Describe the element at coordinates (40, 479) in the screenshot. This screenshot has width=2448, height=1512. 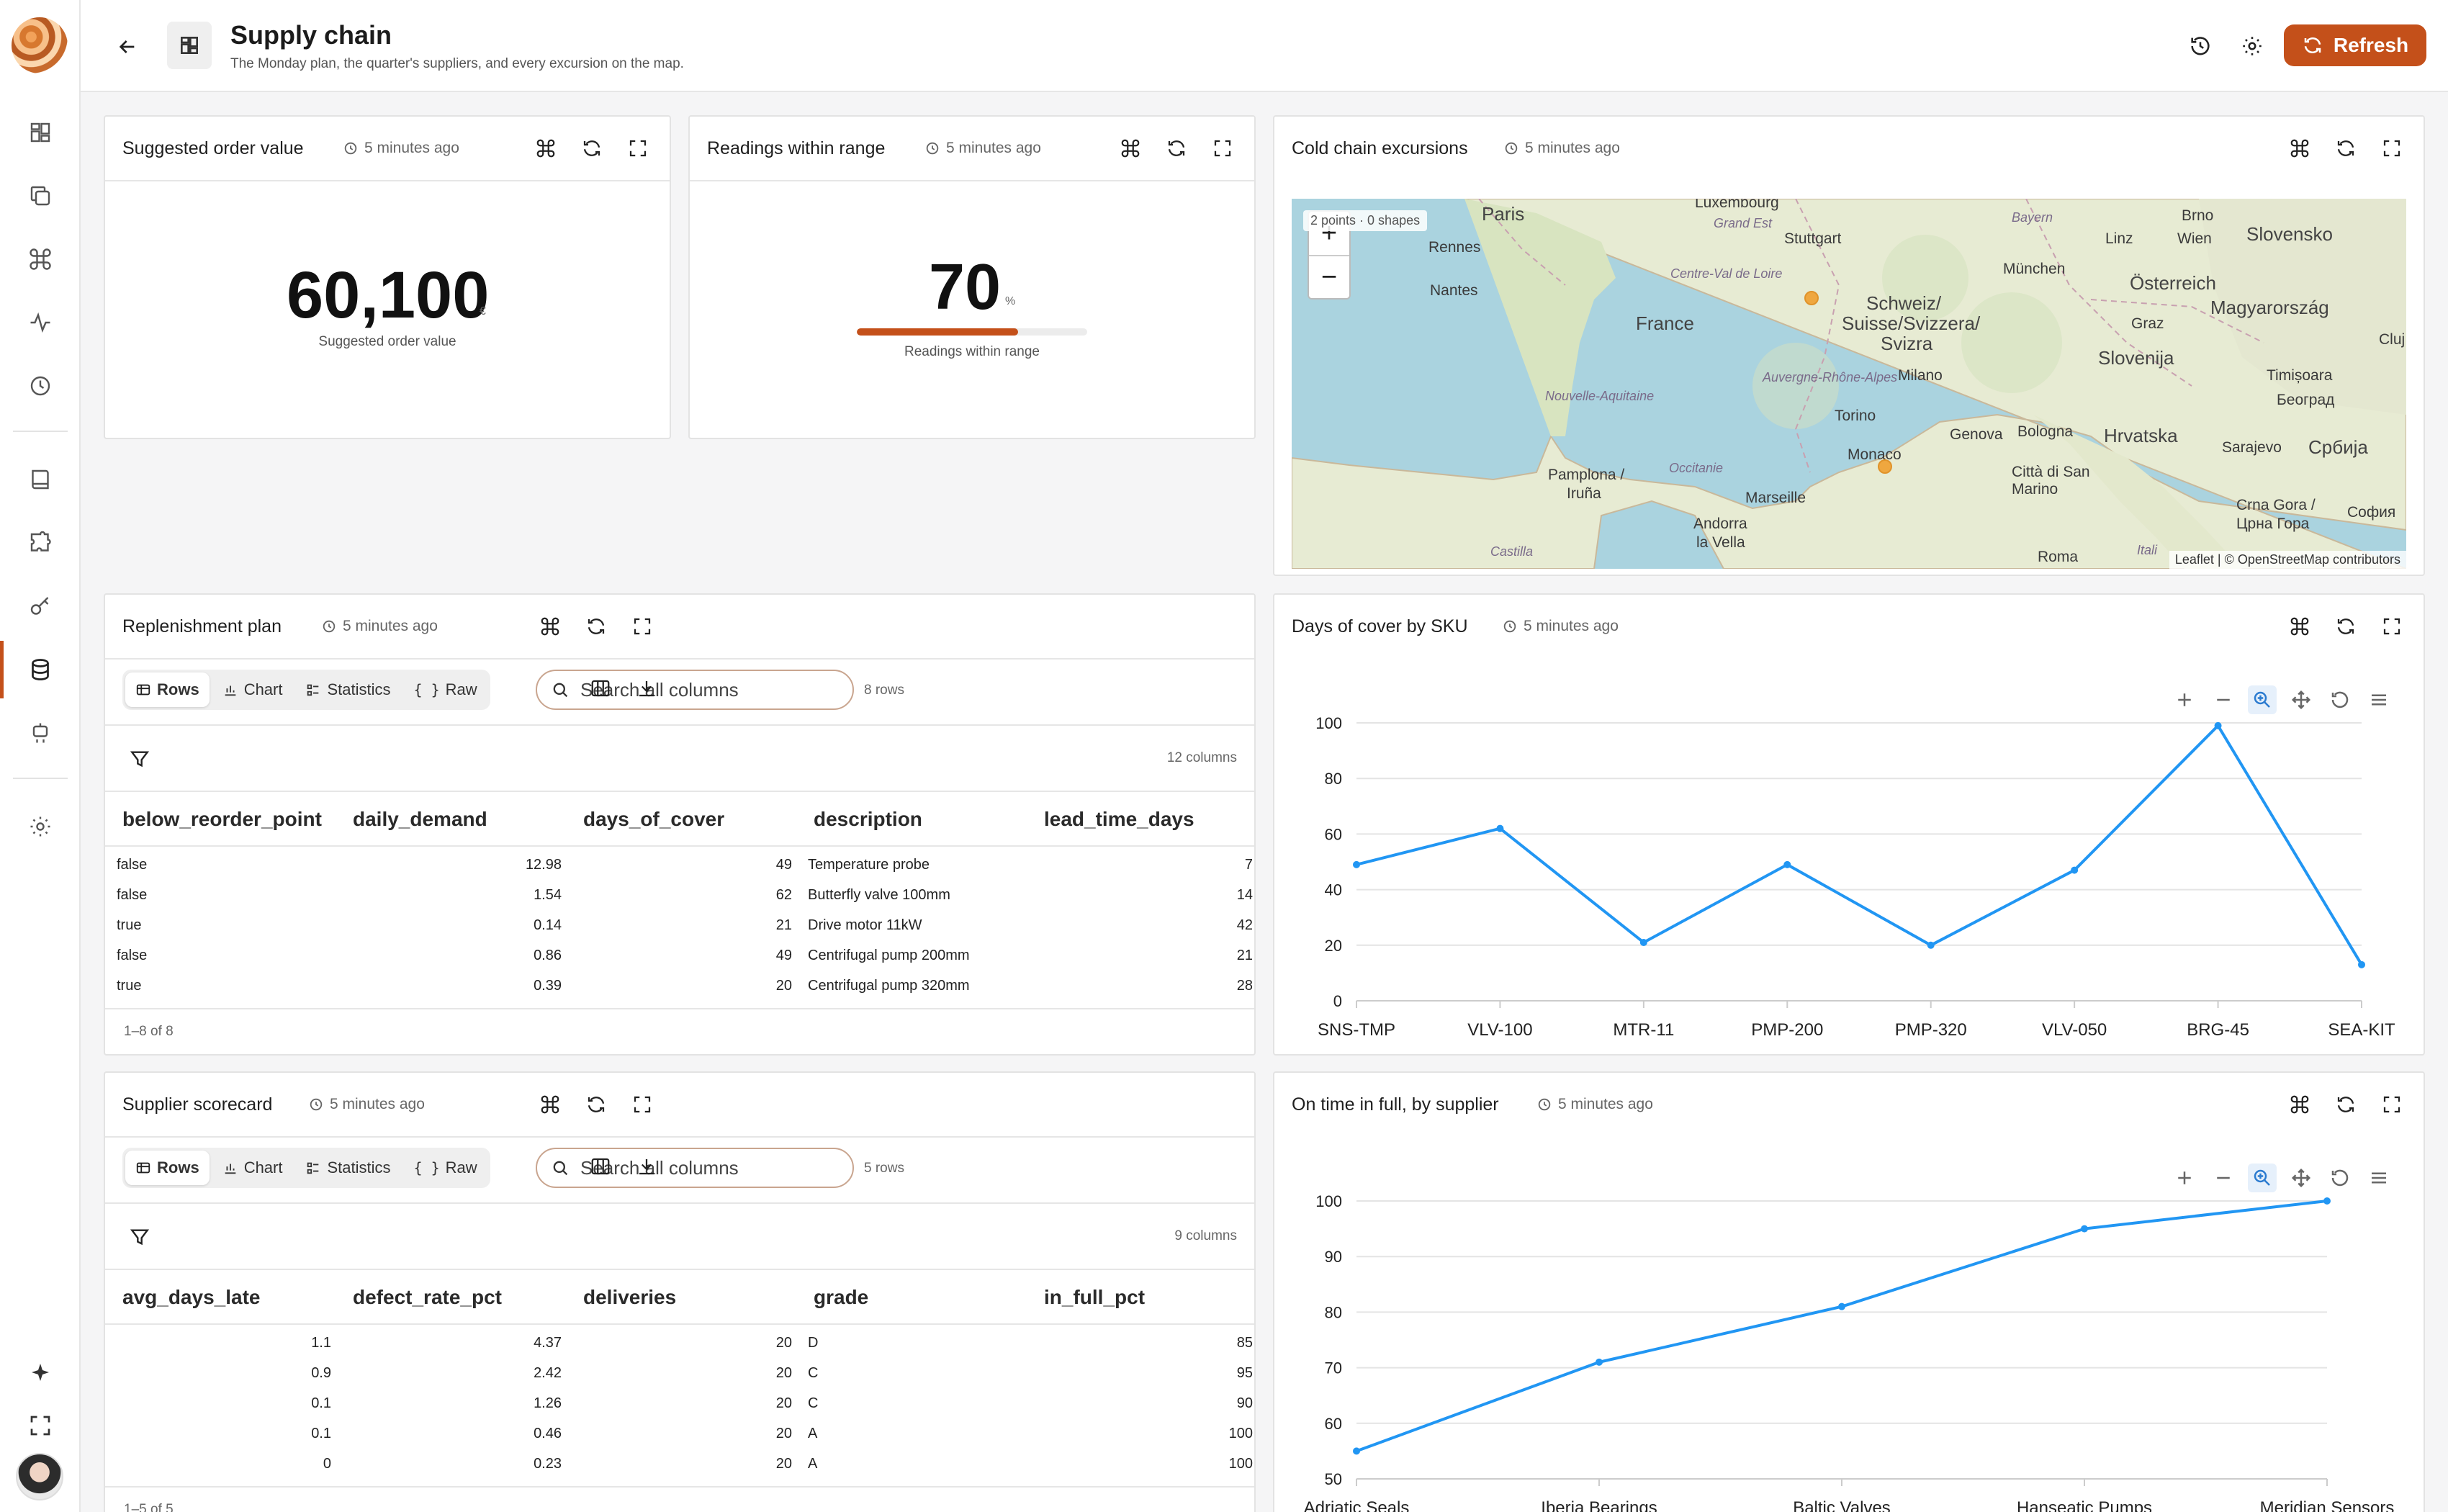
I see `sidebar-item-notebooks` at that location.